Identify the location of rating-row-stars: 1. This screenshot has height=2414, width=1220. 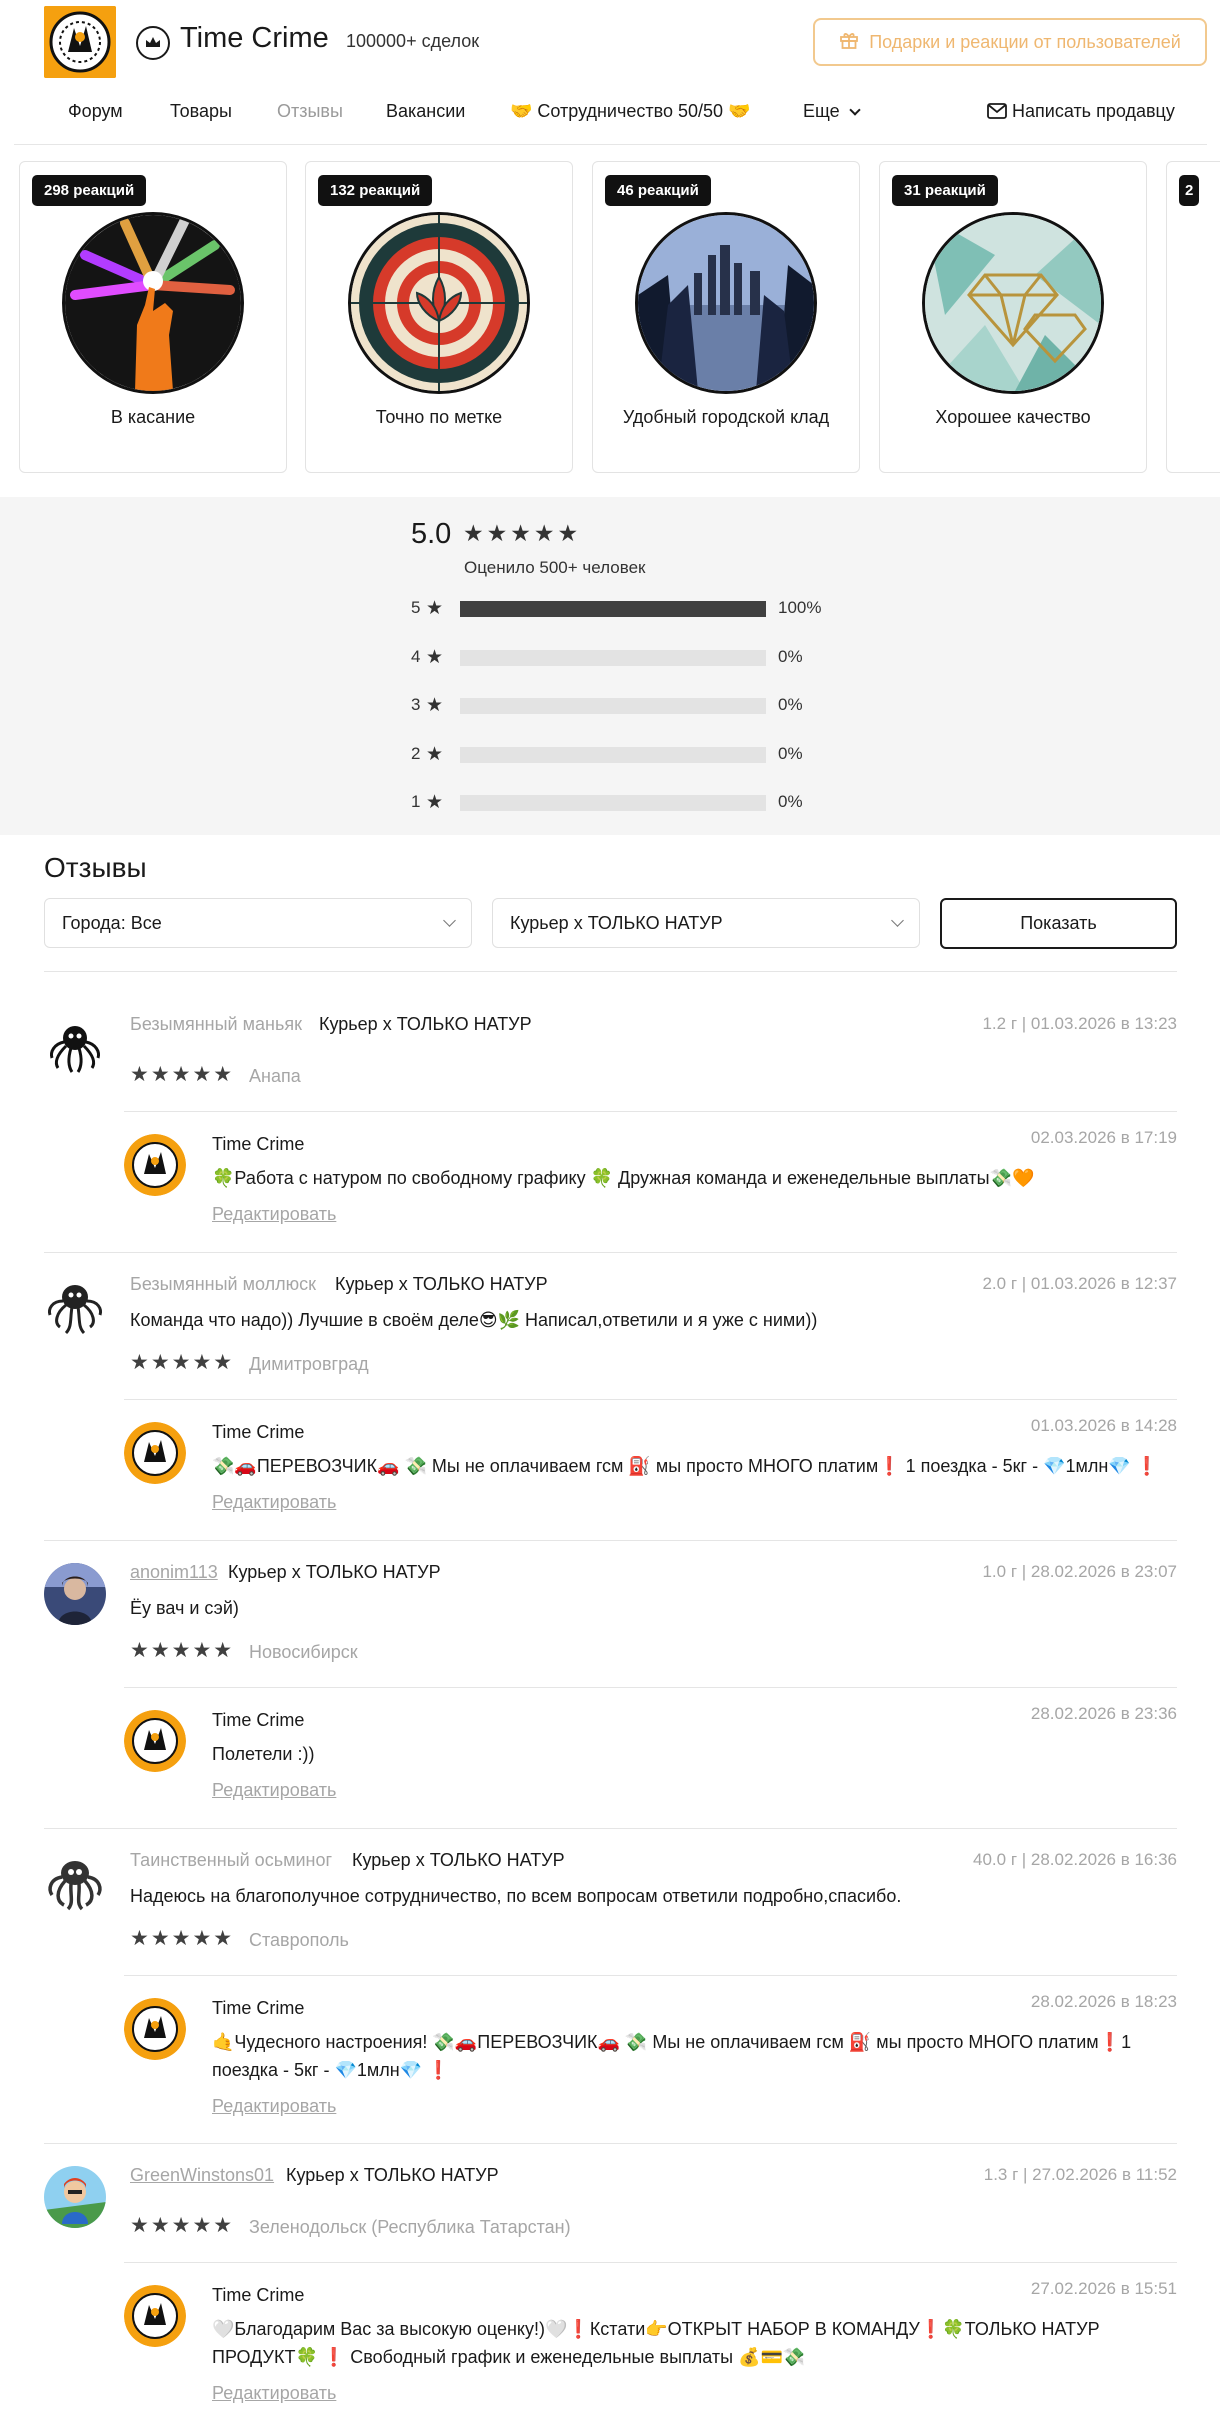
(416, 801).